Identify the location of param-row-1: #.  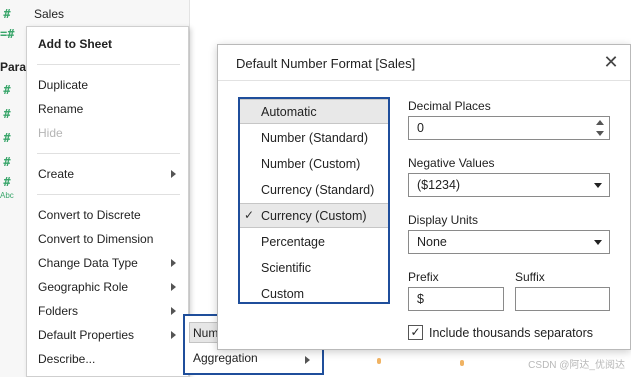
(7, 90).